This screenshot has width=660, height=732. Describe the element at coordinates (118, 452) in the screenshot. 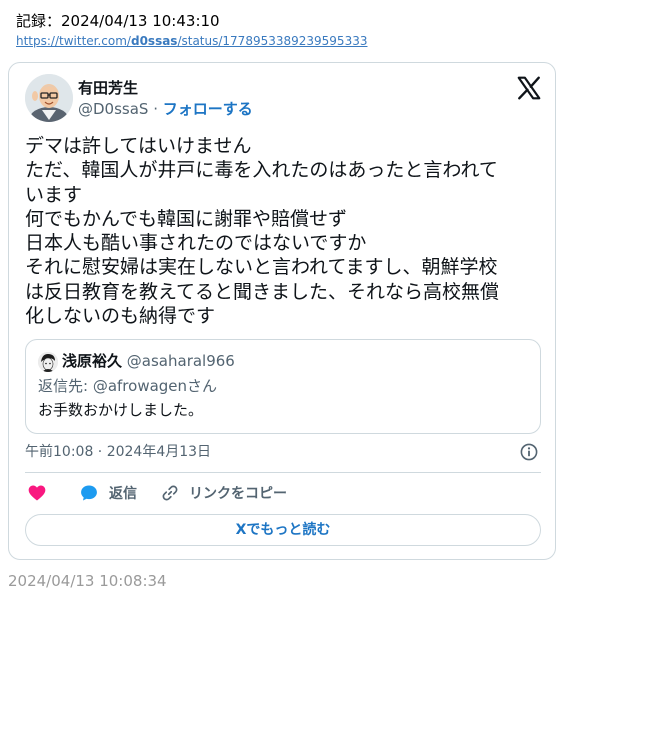

I see `tweet-timestamp: 午前10:08 · 2024年4月13日` at that location.